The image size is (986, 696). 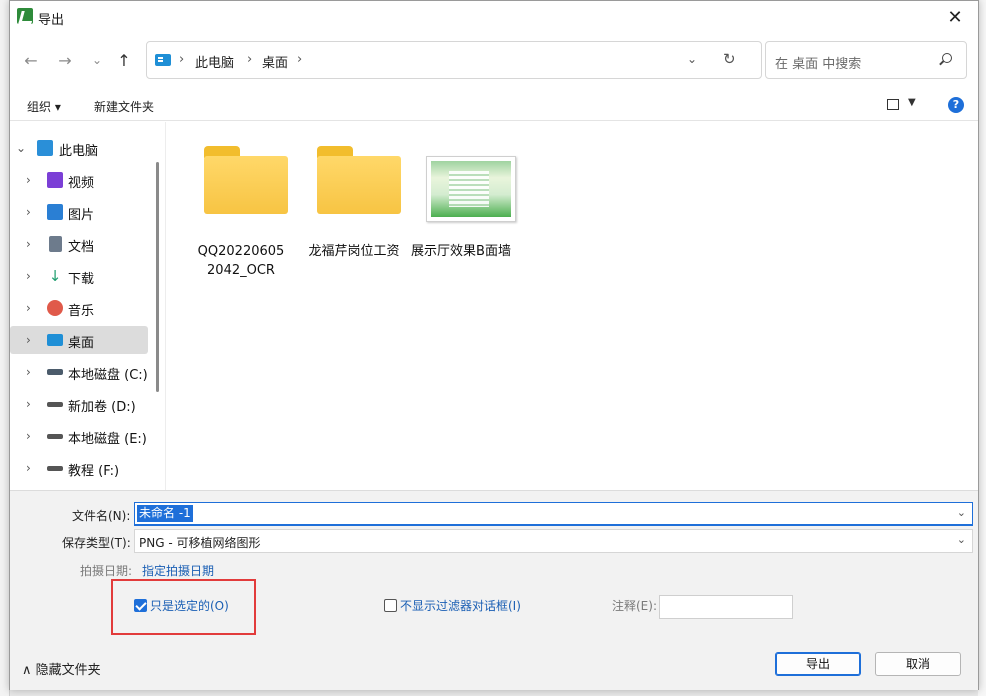 What do you see at coordinates (81, 311) in the screenshot?
I see `sidebar-item-label: 音乐` at bounding box center [81, 311].